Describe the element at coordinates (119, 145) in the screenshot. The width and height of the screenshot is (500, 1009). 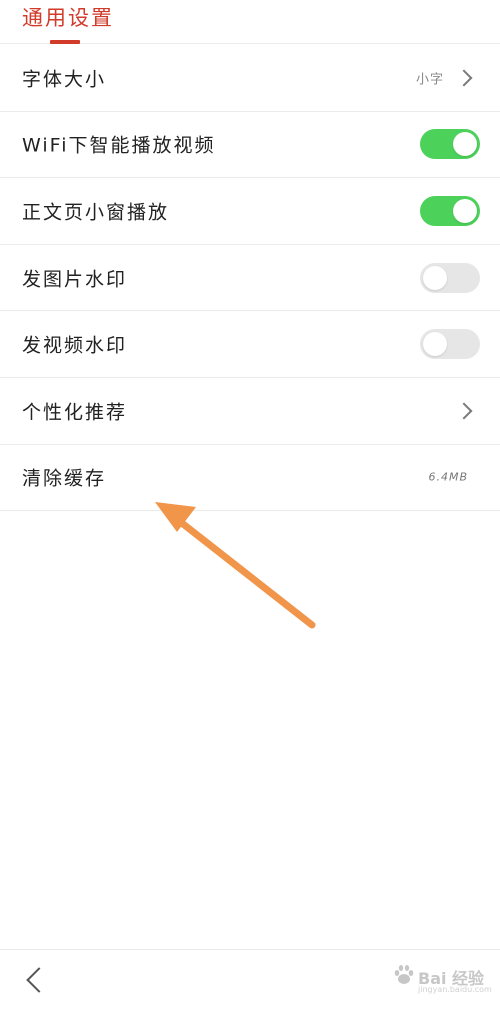
I see `wifi-autoplay-label: WiFi下智能播放视频` at that location.